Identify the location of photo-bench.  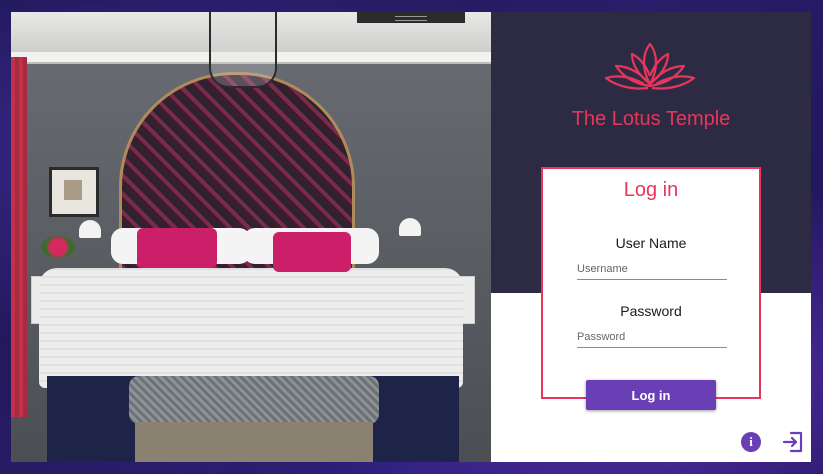
(254, 400).